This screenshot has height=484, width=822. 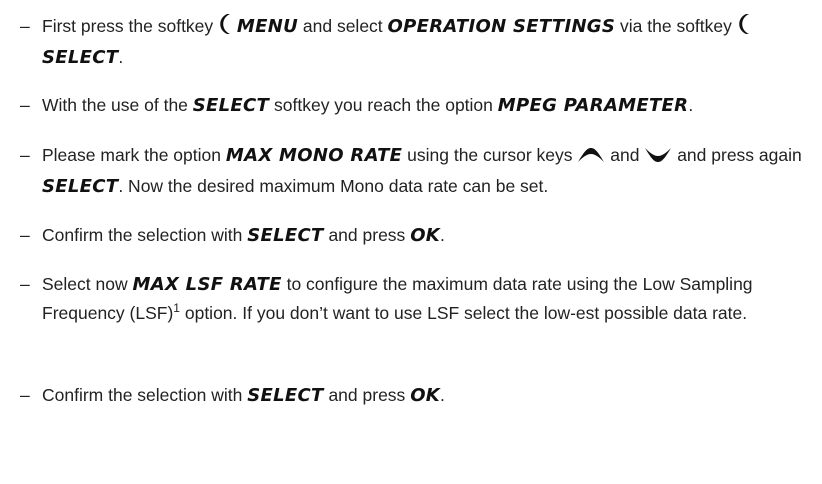 I want to click on key-menu: MENU, so click(x=267, y=26).